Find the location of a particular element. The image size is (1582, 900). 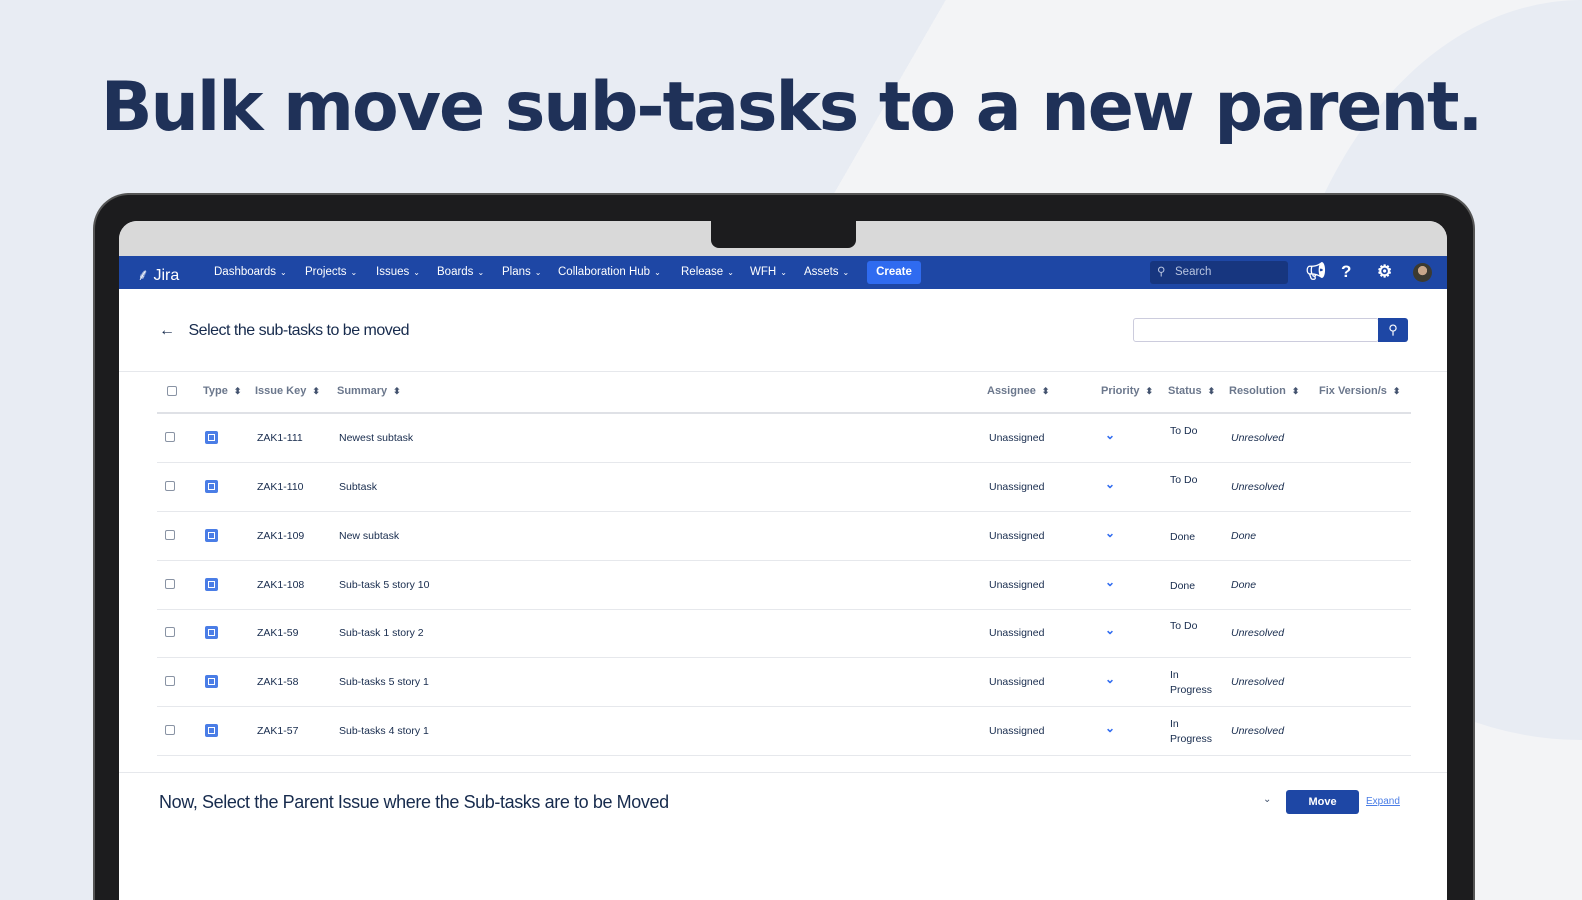

gear-icon: ⚙ is located at coordinates (1384, 272).